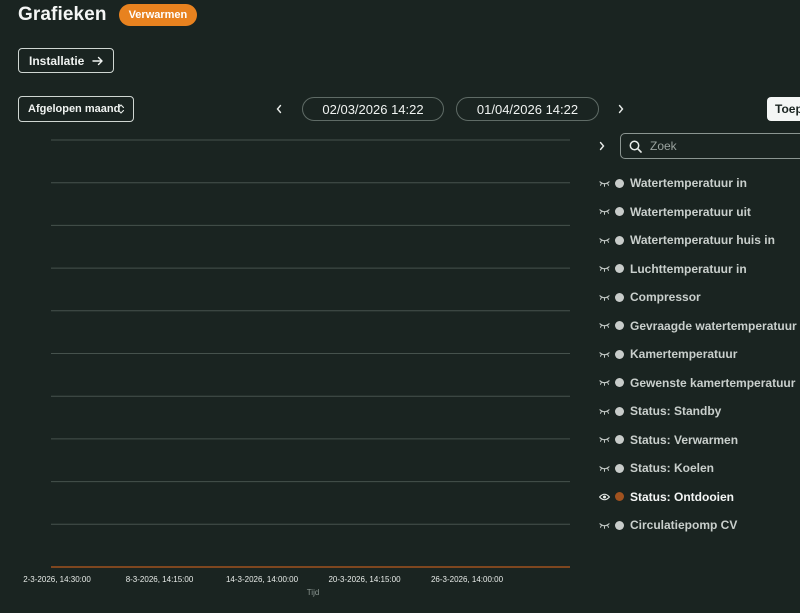 The width and height of the screenshot is (800, 613). Describe the element at coordinates (665, 297) in the screenshot. I see `series-label: Compressor` at that location.